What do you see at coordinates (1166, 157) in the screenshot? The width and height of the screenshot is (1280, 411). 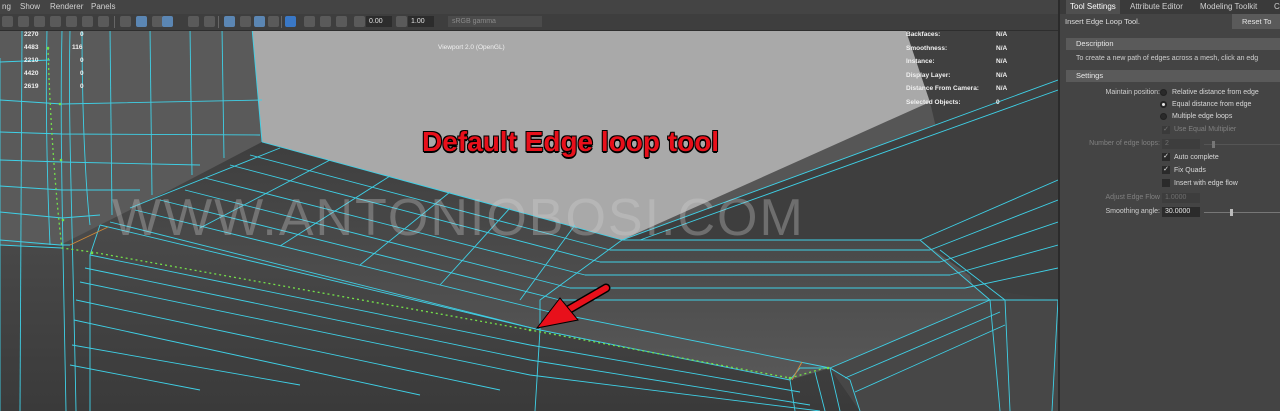 I see `auto-complete-checkbox: ✓` at bounding box center [1166, 157].